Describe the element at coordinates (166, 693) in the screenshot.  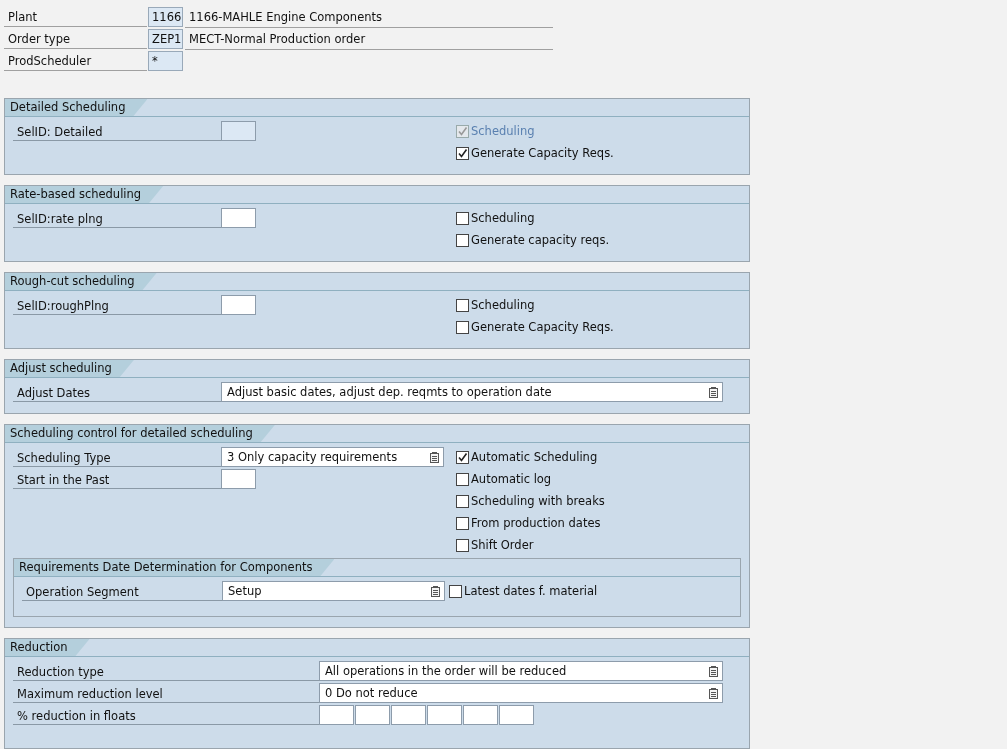
I see `field-label: Maximum reduction level` at that location.